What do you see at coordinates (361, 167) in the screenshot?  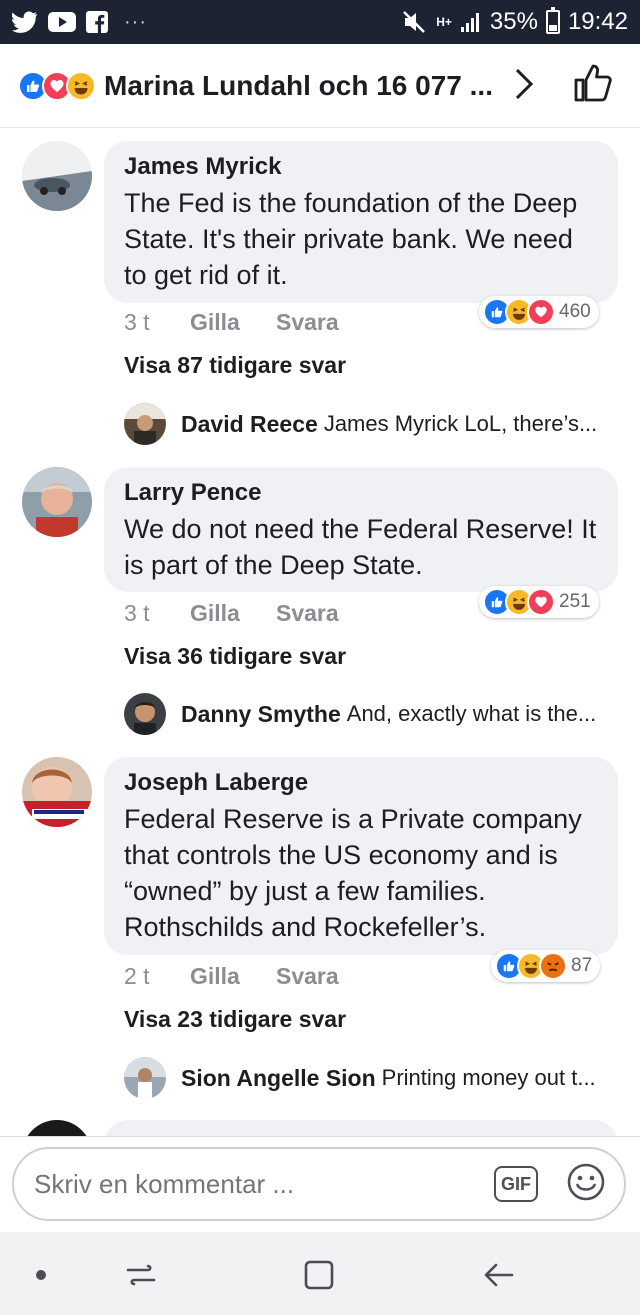 I see `comment-author: James Myrick` at bounding box center [361, 167].